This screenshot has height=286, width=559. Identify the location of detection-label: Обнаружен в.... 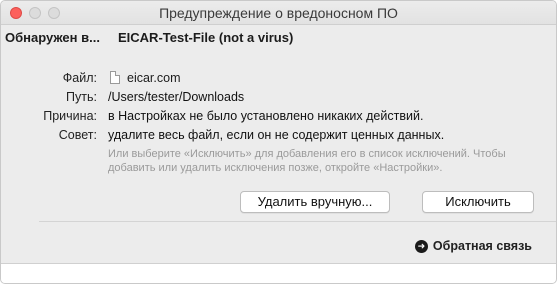
(52, 37).